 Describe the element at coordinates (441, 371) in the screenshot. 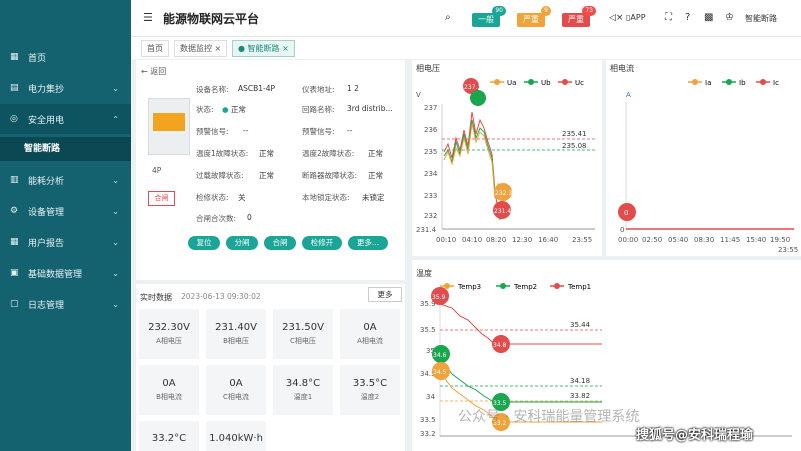

I see `marker-temp3-max: 34.5` at that location.